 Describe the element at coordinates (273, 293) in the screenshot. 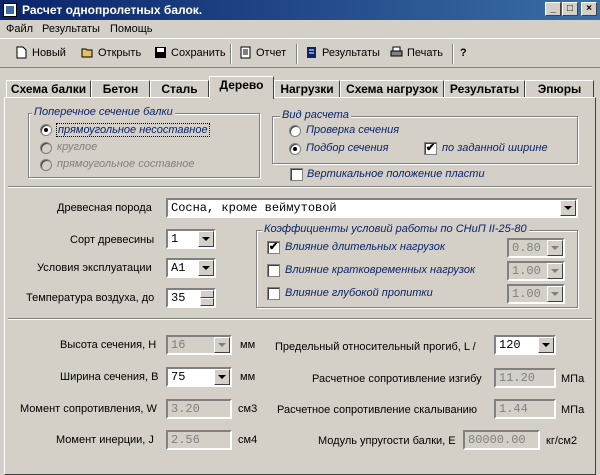

I see `impregnation-checkbox` at that location.